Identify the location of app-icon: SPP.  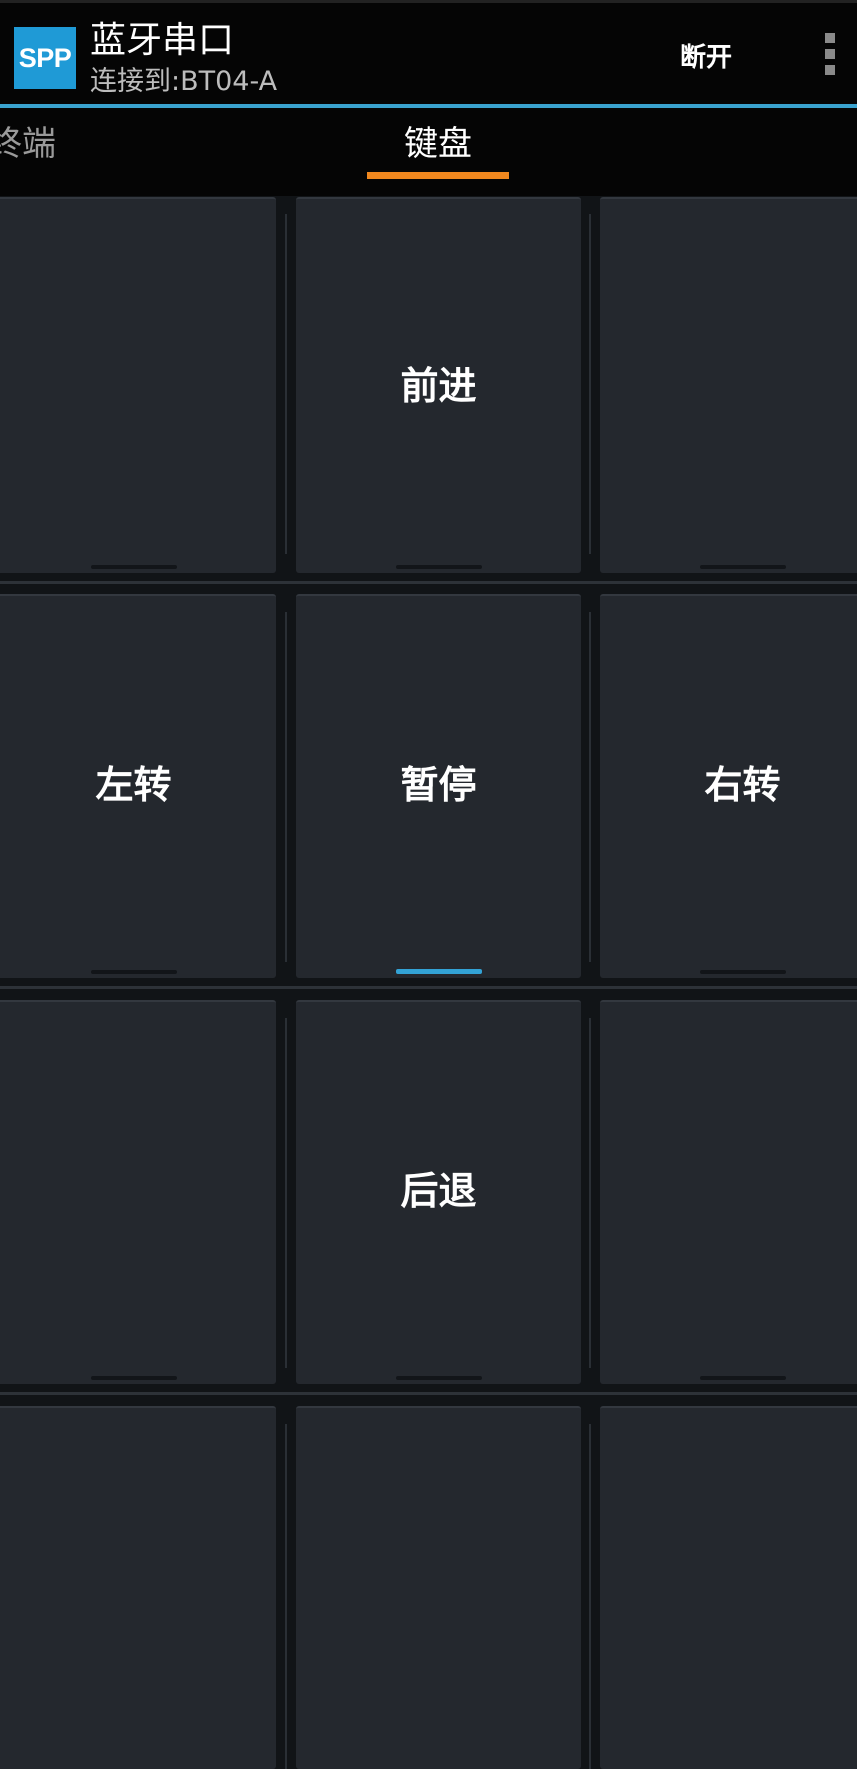
(45, 58).